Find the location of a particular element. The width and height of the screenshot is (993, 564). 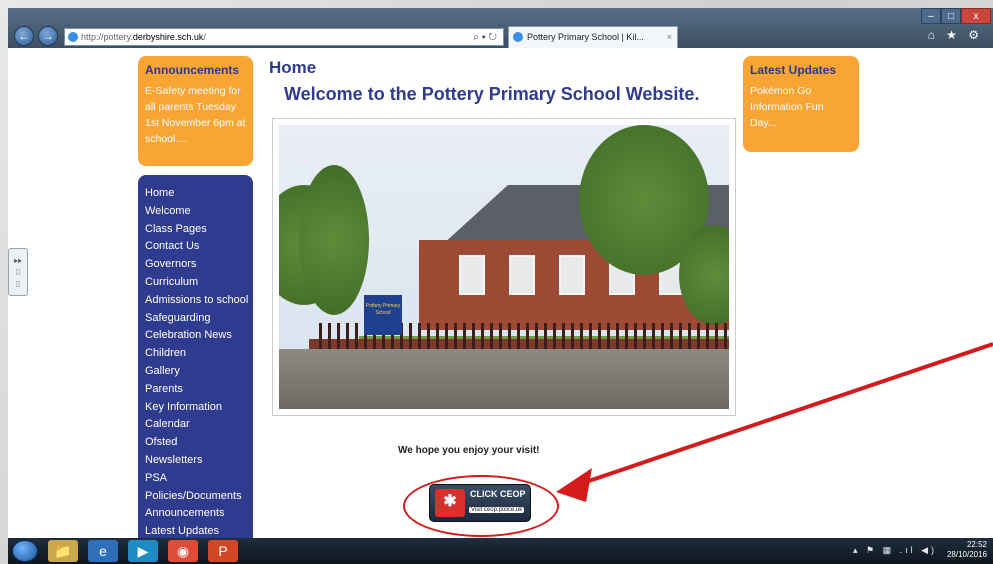

menu-item-calendar: Calendar is located at coordinates (195, 425).